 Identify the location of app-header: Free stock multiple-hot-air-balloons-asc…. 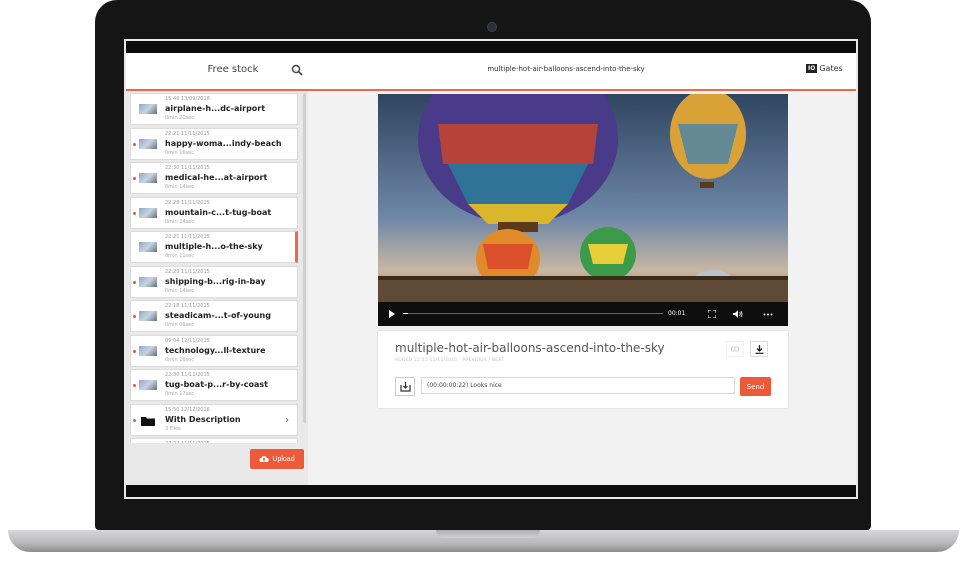
(491, 72).